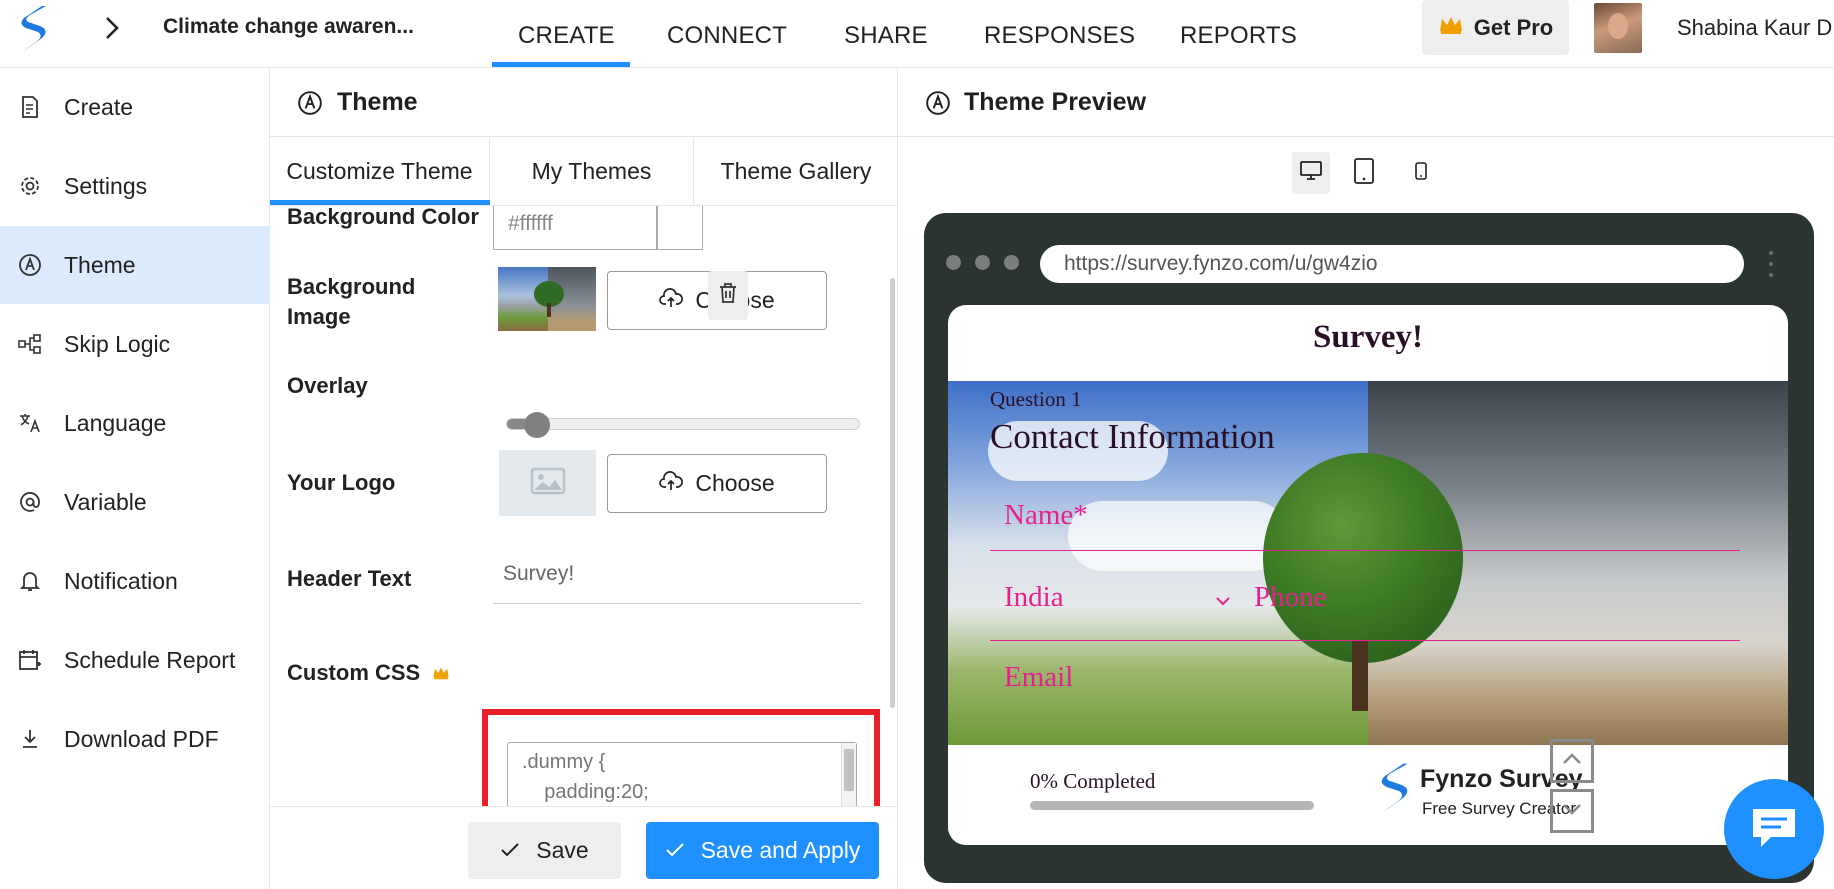  I want to click on background-color-value: #ffffff, so click(530, 223).